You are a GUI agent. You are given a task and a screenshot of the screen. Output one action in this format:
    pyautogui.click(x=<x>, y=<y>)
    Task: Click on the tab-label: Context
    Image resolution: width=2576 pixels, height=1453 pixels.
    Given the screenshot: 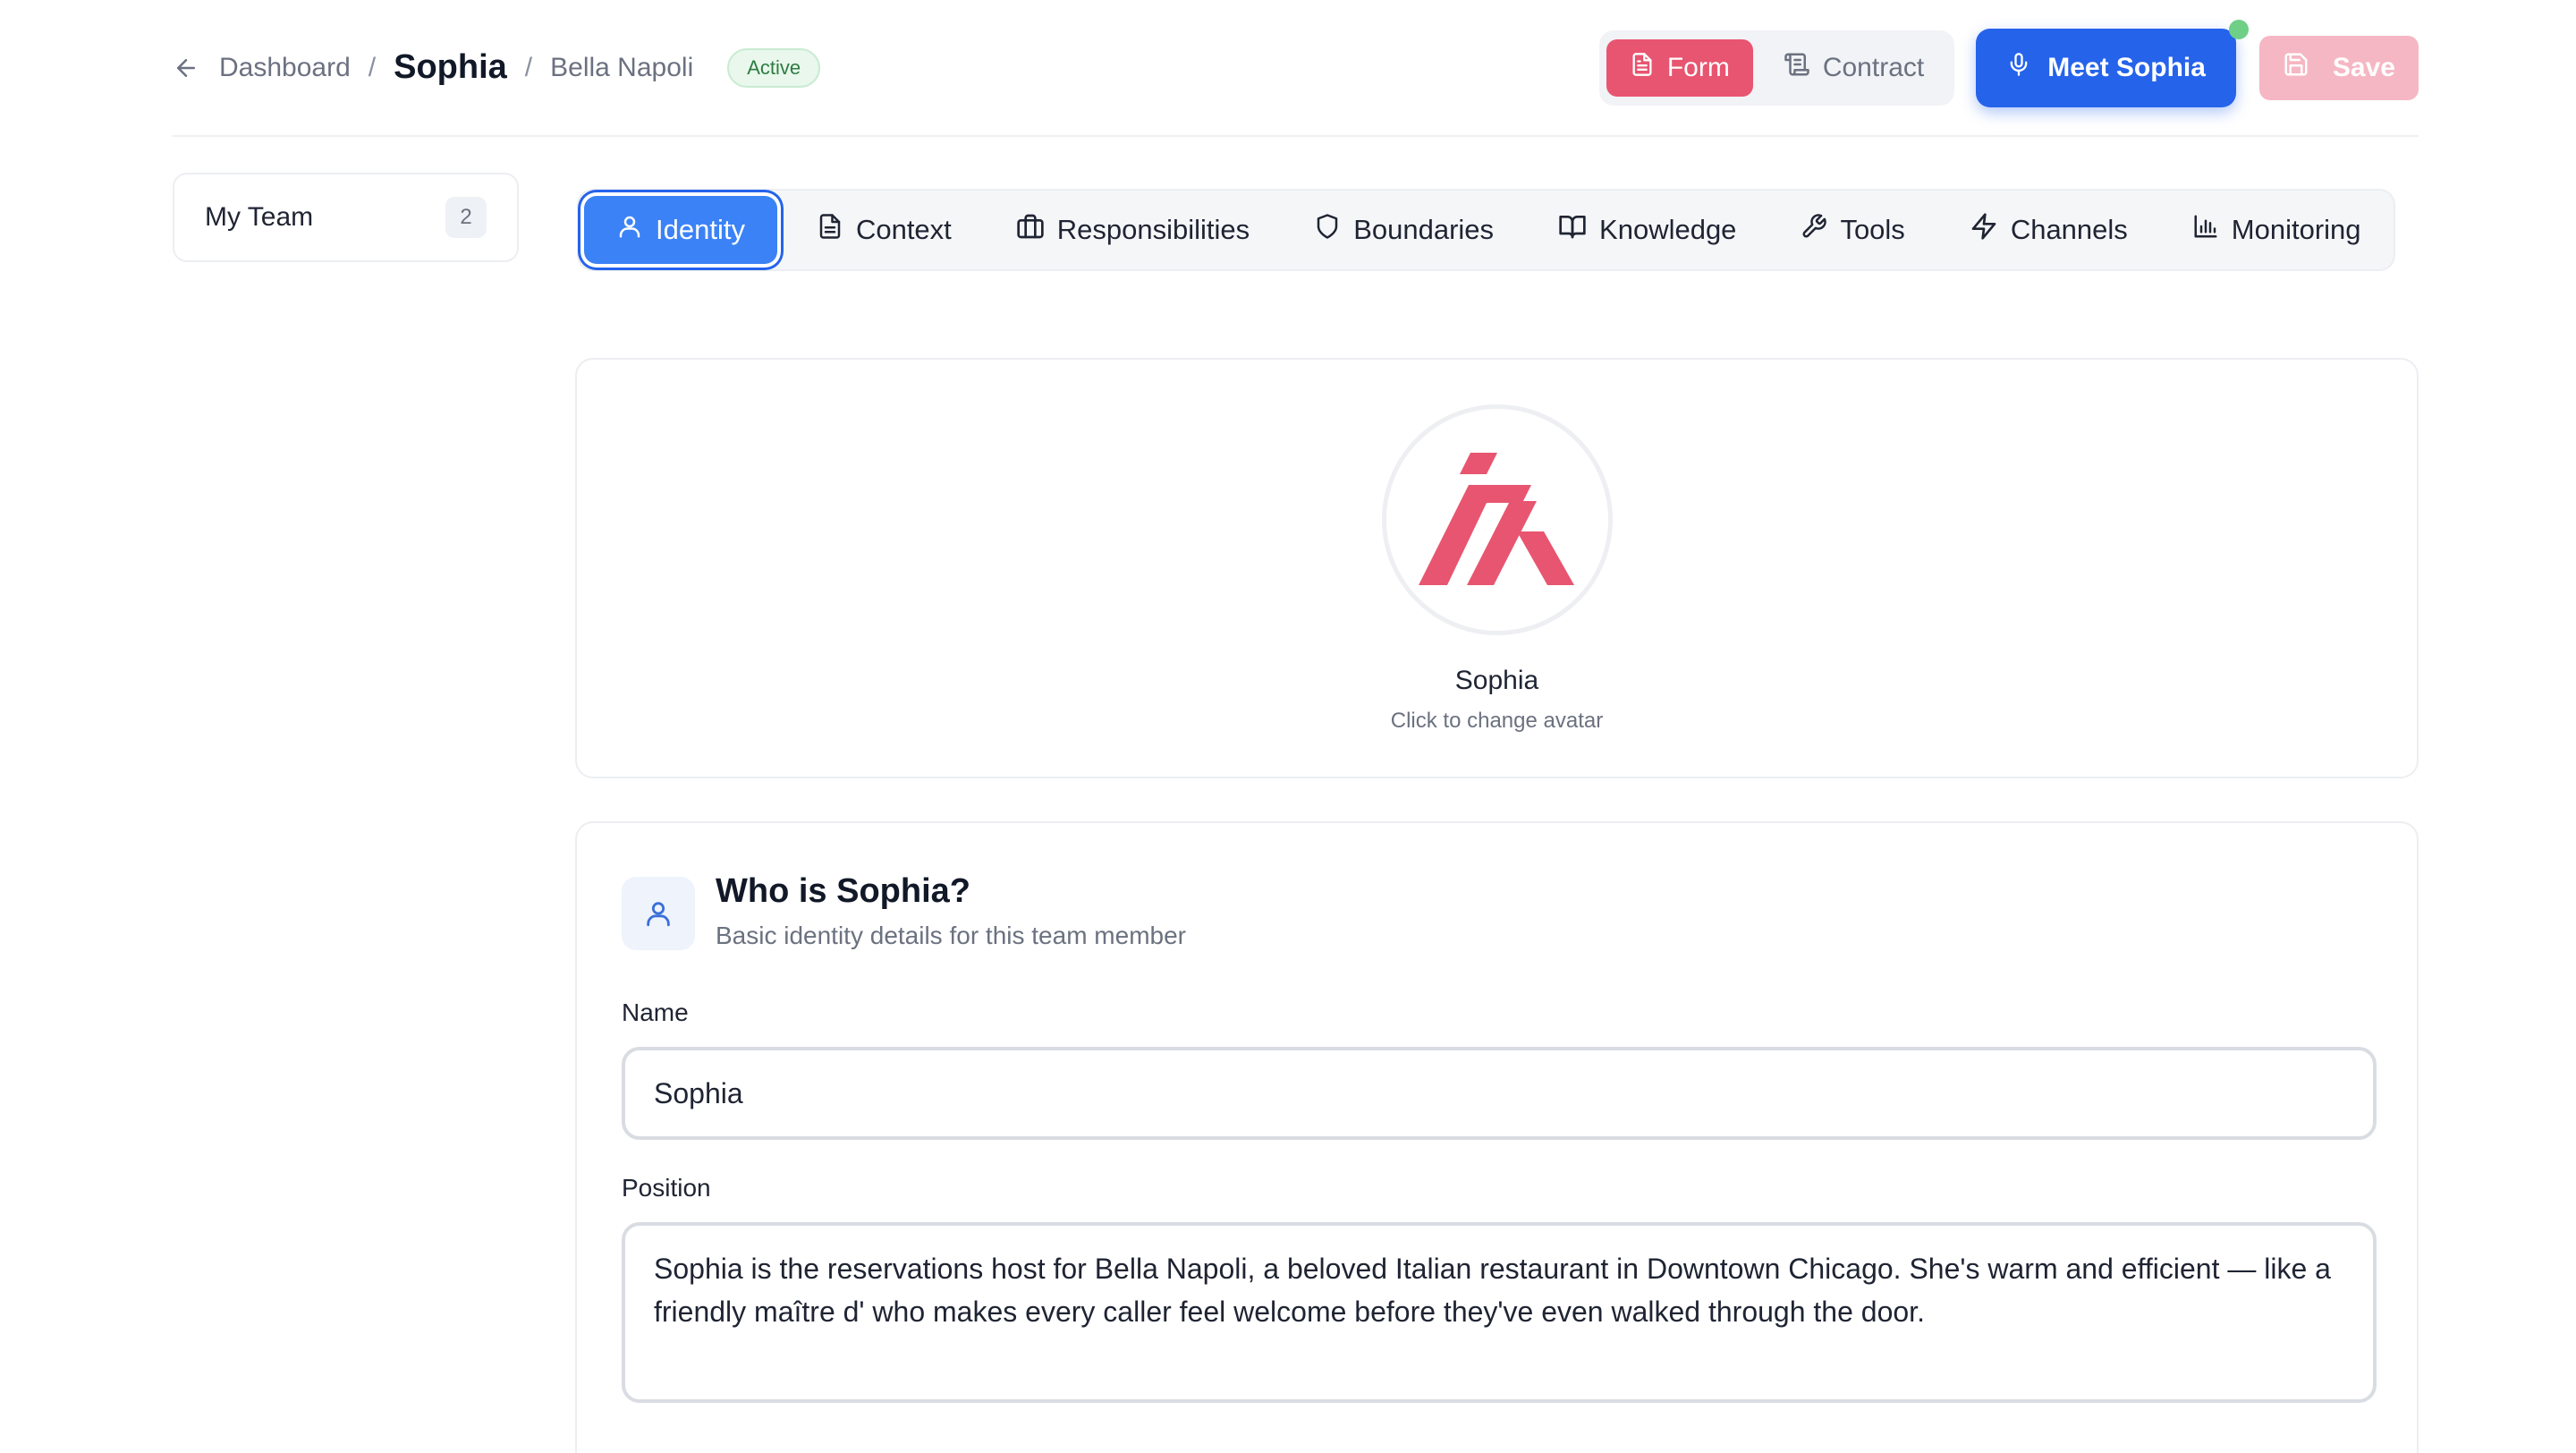 What is the action you would take?
    pyautogui.click(x=903, y=229)
    